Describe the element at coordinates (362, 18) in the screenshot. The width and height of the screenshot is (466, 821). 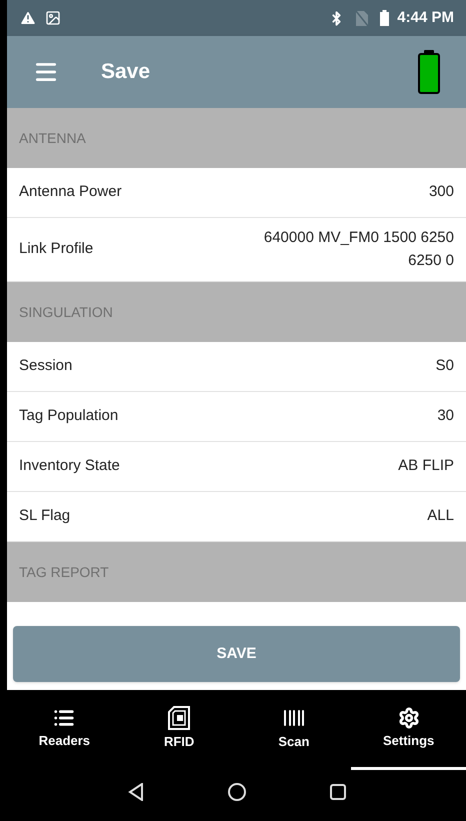
I see `no-sim-icon` at that location.